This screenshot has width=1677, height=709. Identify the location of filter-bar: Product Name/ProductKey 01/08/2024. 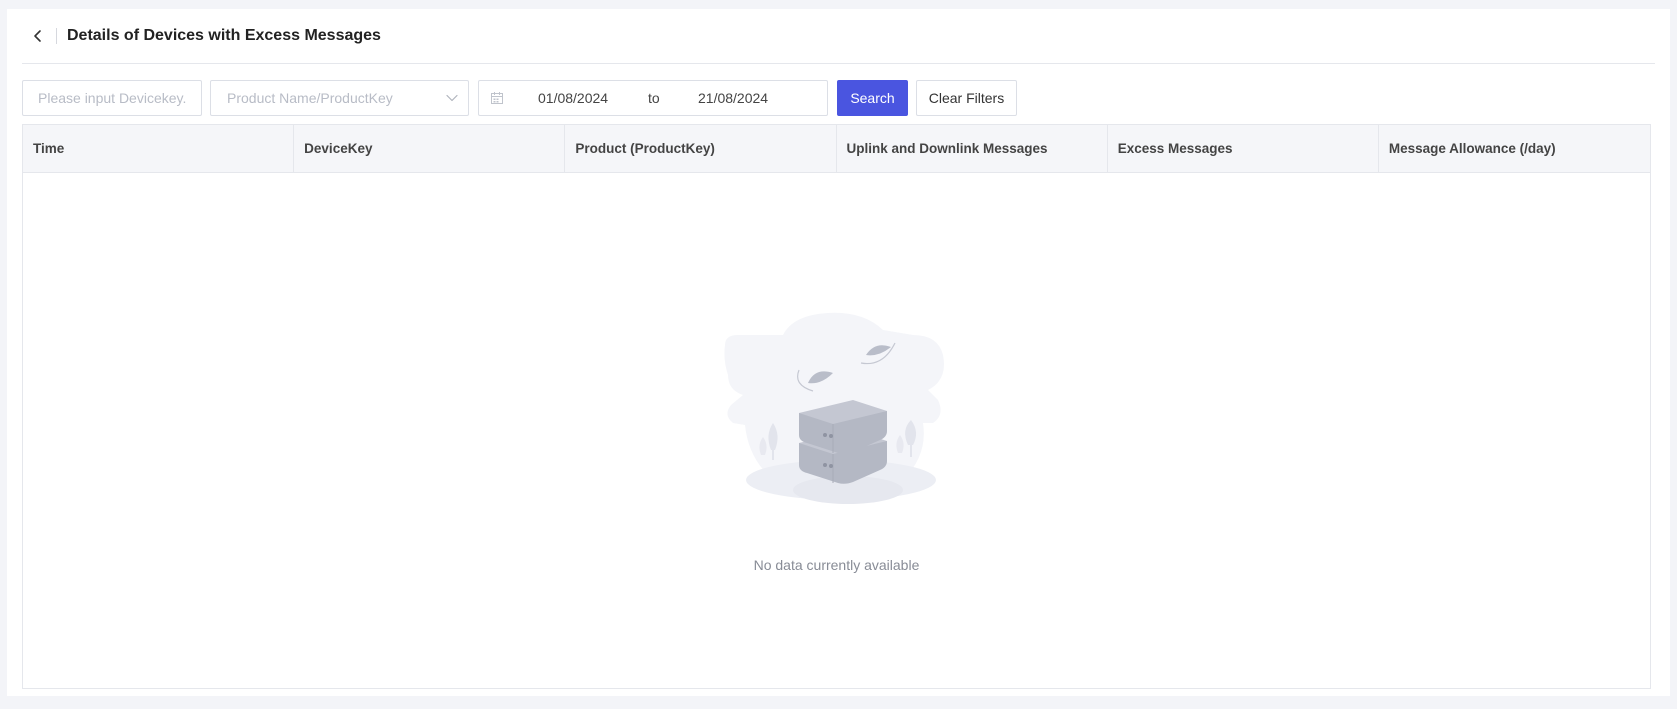
(519, 98).